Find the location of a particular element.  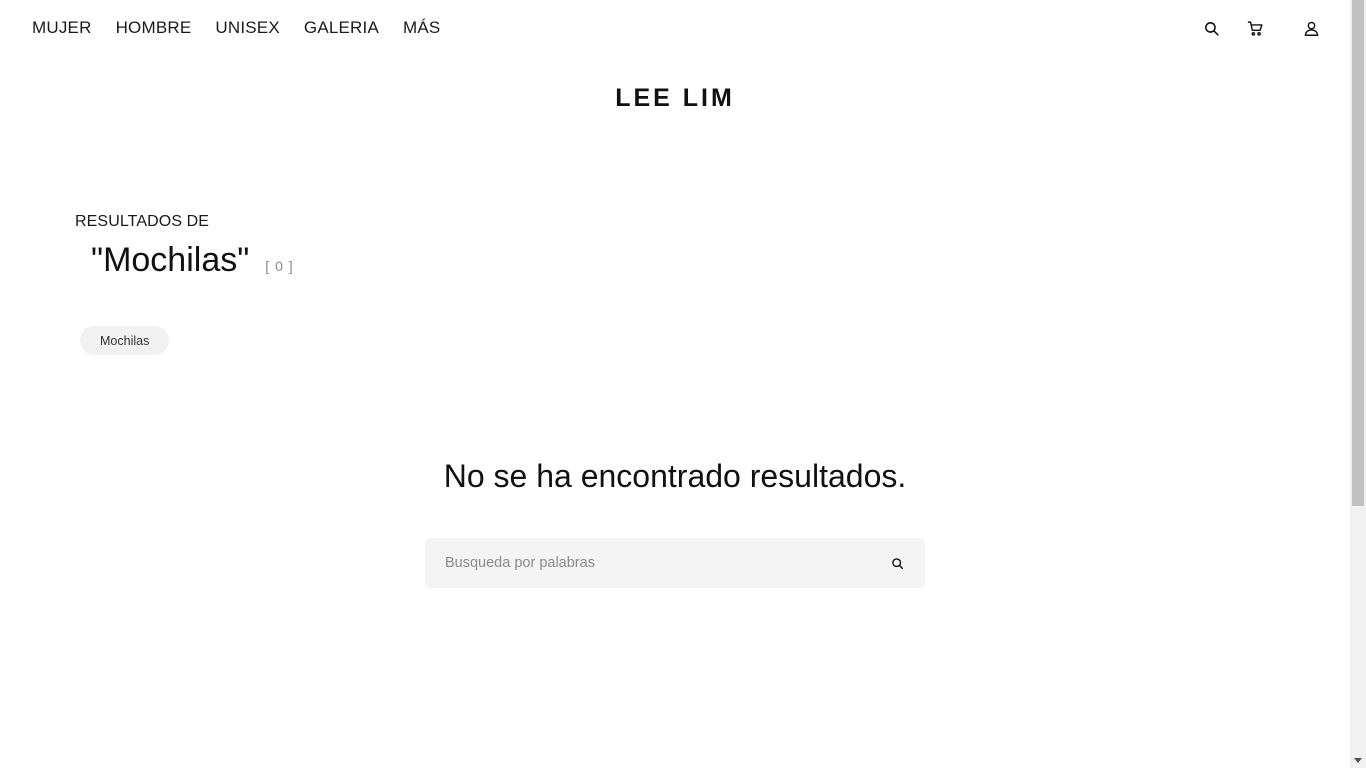

nav-item-unisex: UNISEX is located at coordinates (247, 28).